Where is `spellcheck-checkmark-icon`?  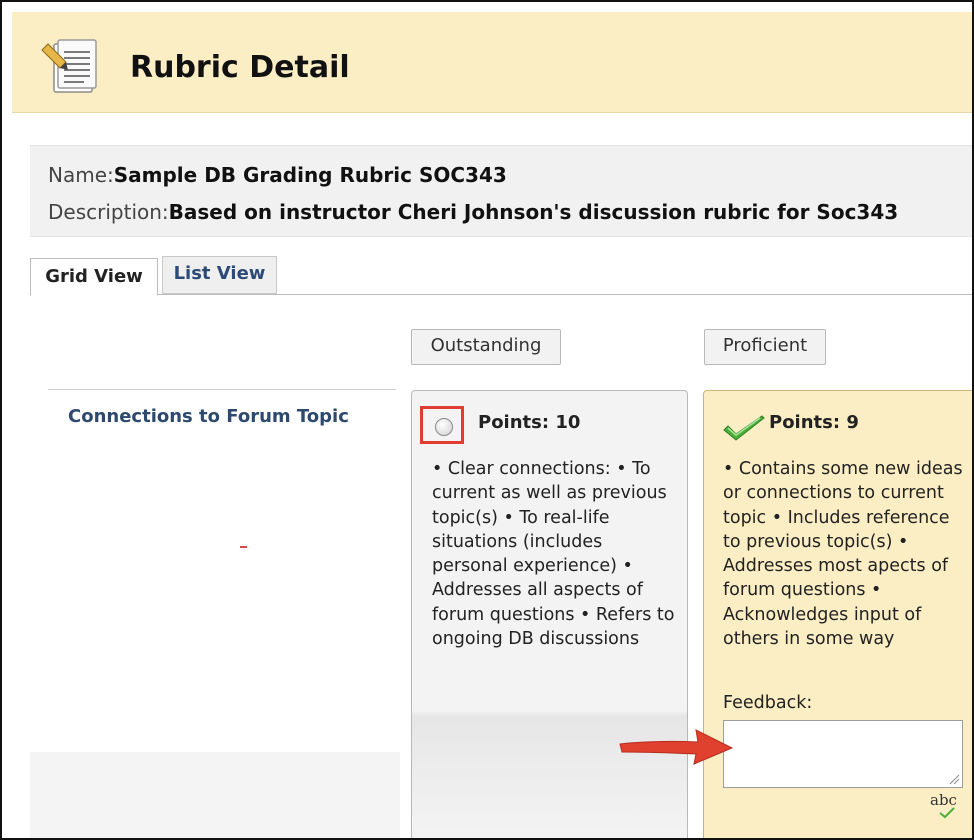 spellcheck-checkmark-icon is located at coordinates (947, 813).